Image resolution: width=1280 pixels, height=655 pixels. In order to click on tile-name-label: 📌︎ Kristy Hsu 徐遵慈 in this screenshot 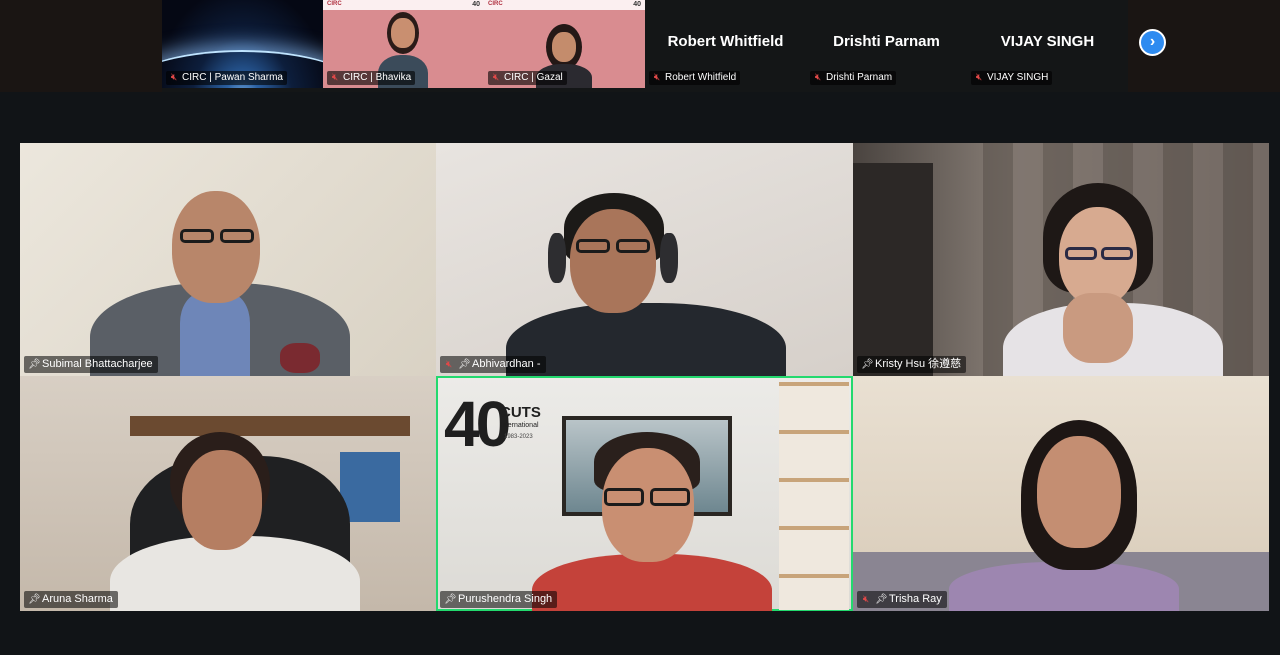, I will do `click(912, 364)`.